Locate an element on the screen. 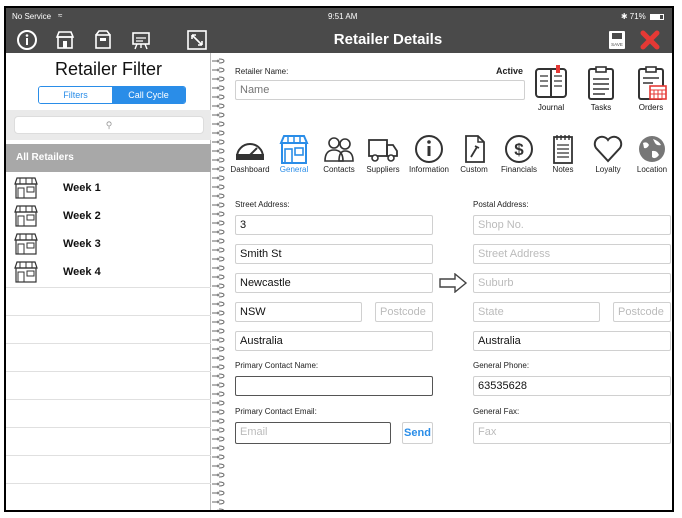 The image size is (682, 518). projector-icon is located at coordinates (141, 40).